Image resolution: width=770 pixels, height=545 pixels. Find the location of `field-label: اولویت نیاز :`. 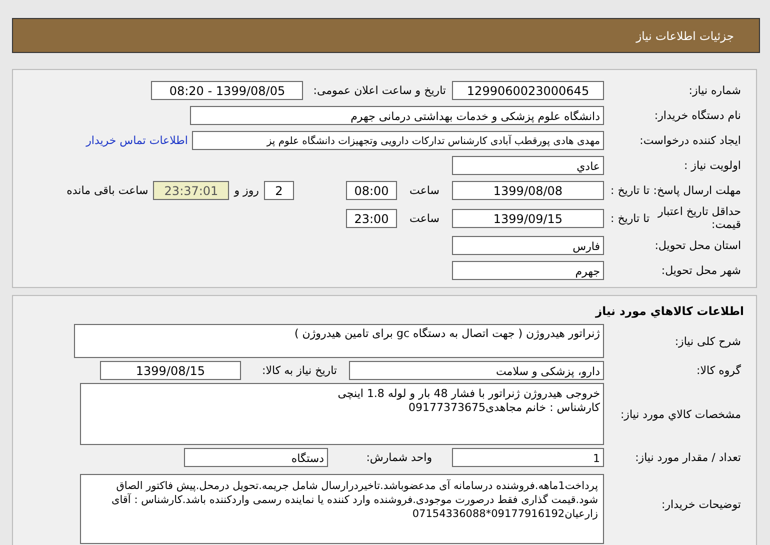

field-label: اولویت نیاز : is located at coordinates (712, 165).